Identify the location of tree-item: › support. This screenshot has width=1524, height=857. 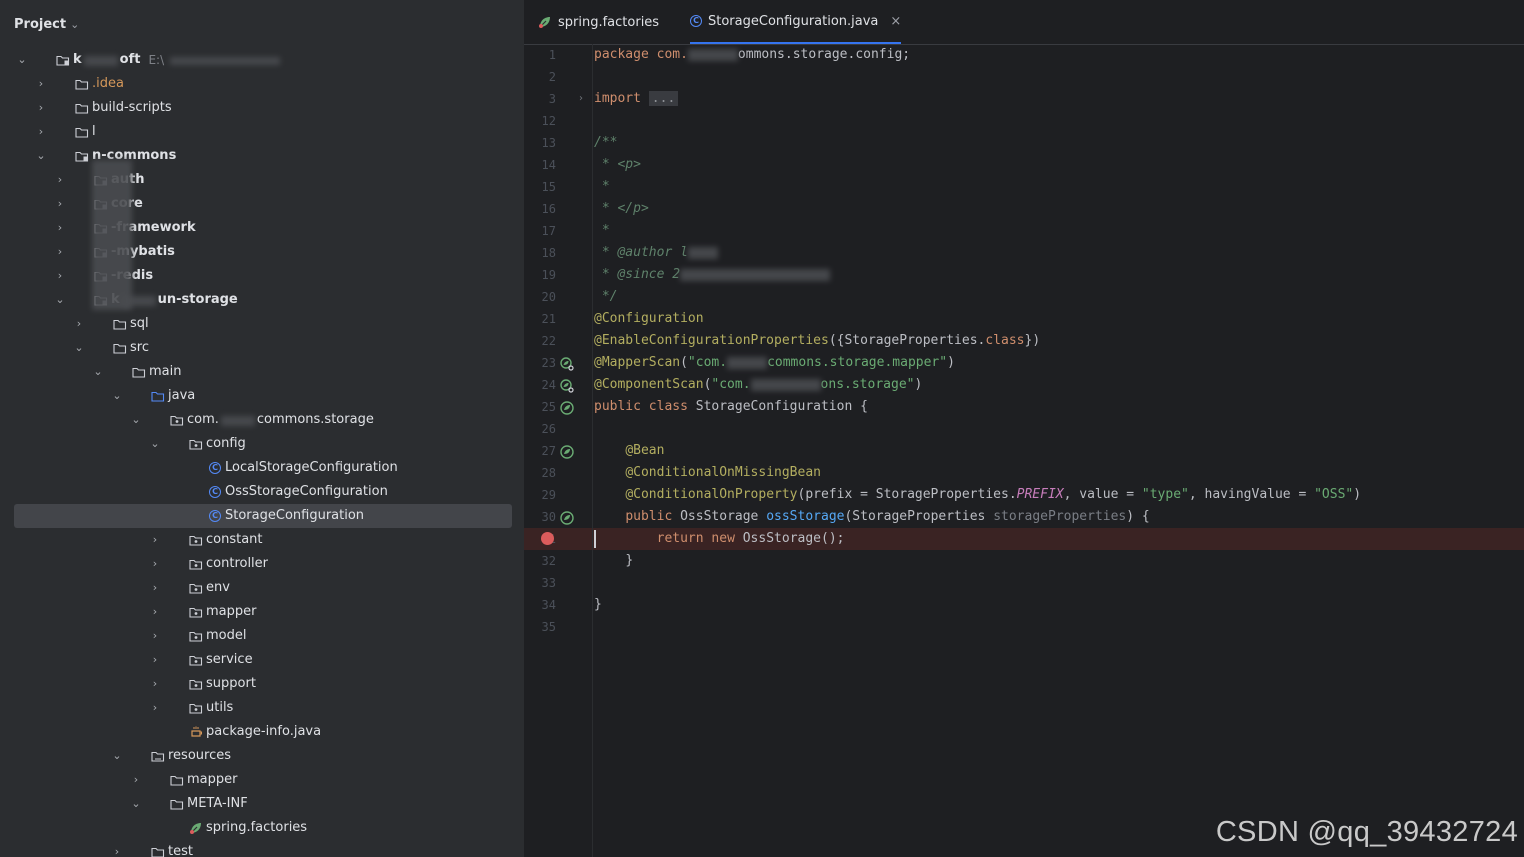
(262, 684).